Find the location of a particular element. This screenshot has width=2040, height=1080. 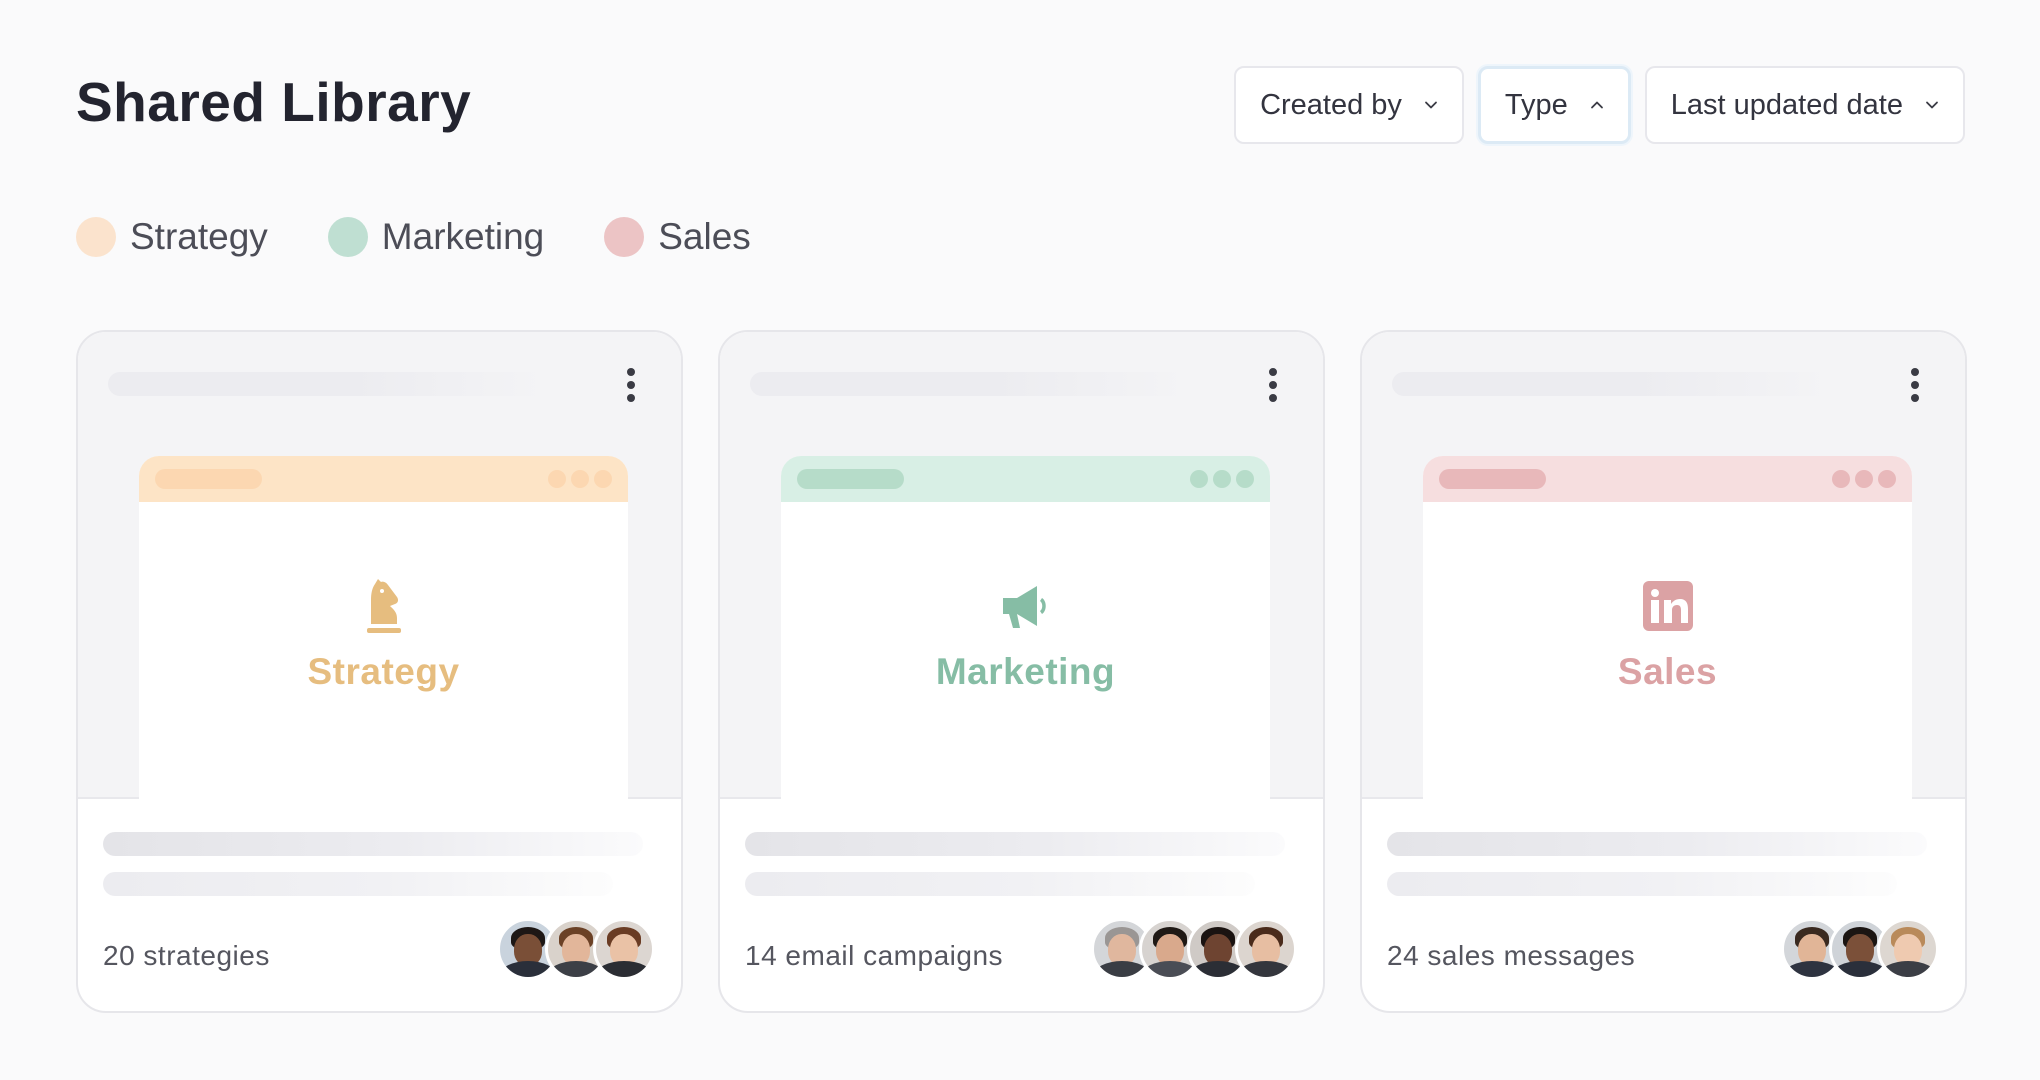

created-by-filter-label: Created by is located at coordinates (1331, 104).